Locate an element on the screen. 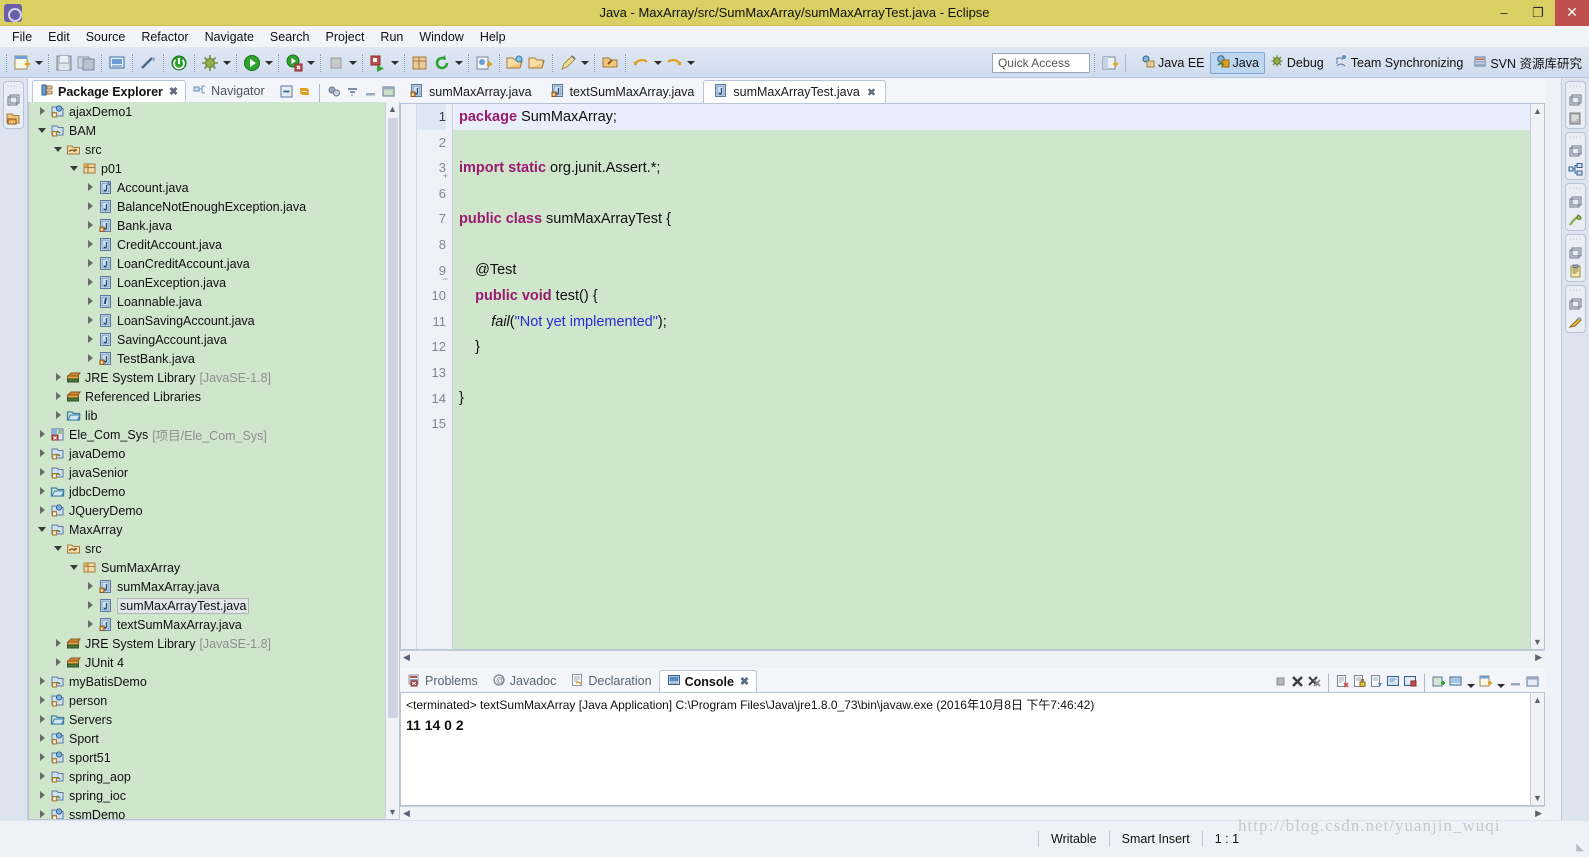 The image size is (1589, 857). scroll-down-arrow: ▼ is located at coordinates (1537, 798).